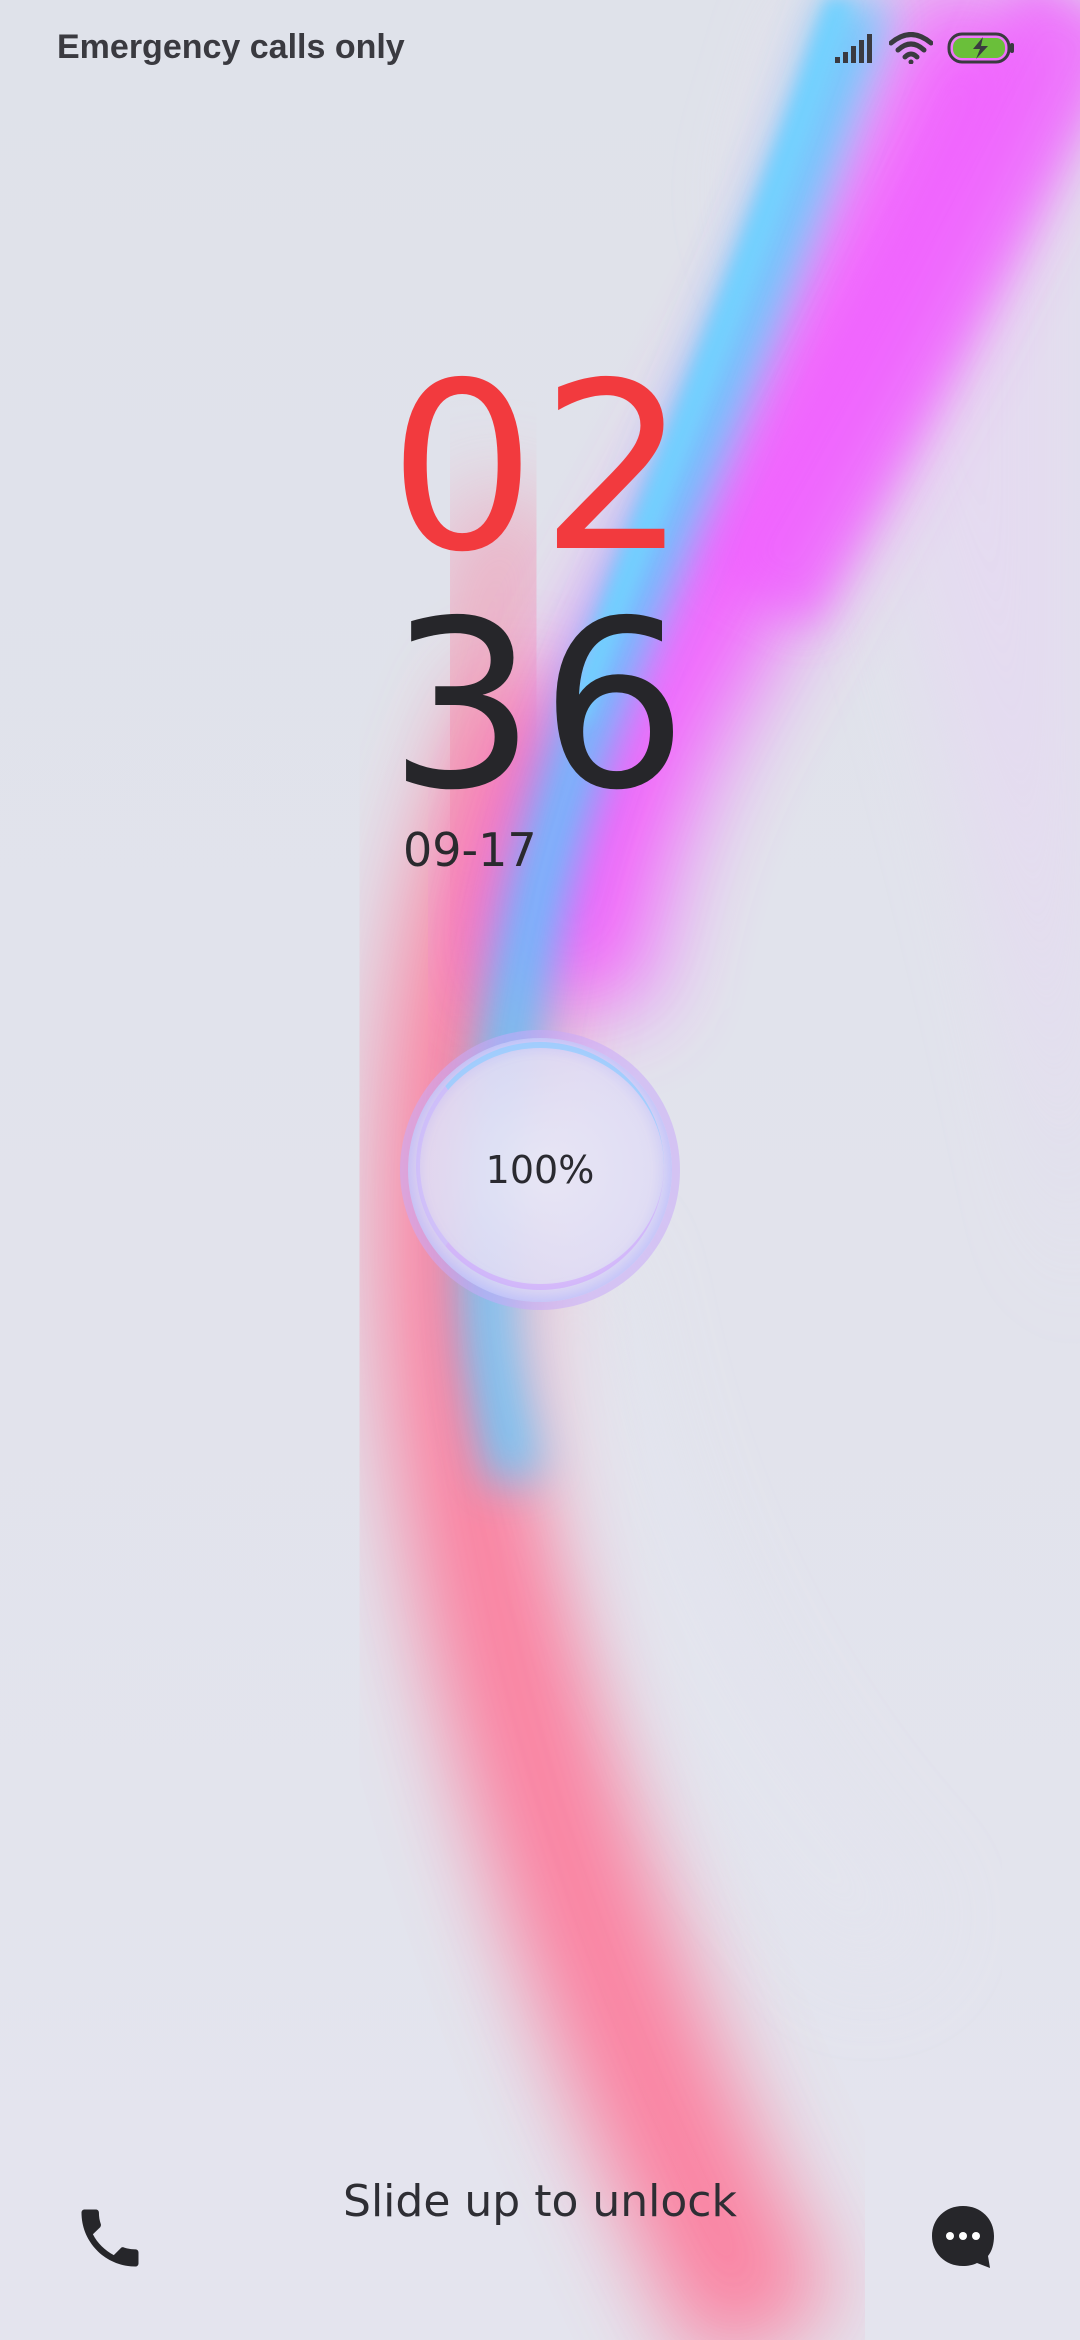  What do you see at coordinates (963, 2237) in the screenshot?
I see `message-icon` at bounding box center [963, 2237].